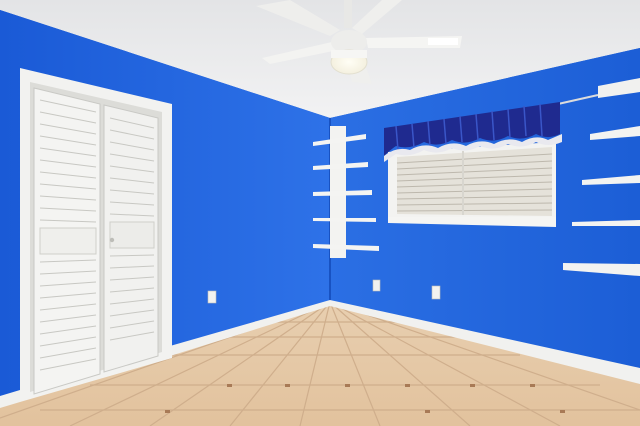 Image resolution: width=640 pixels, height=426 pixels. I want to click on closet-knob, so click(112, 240).